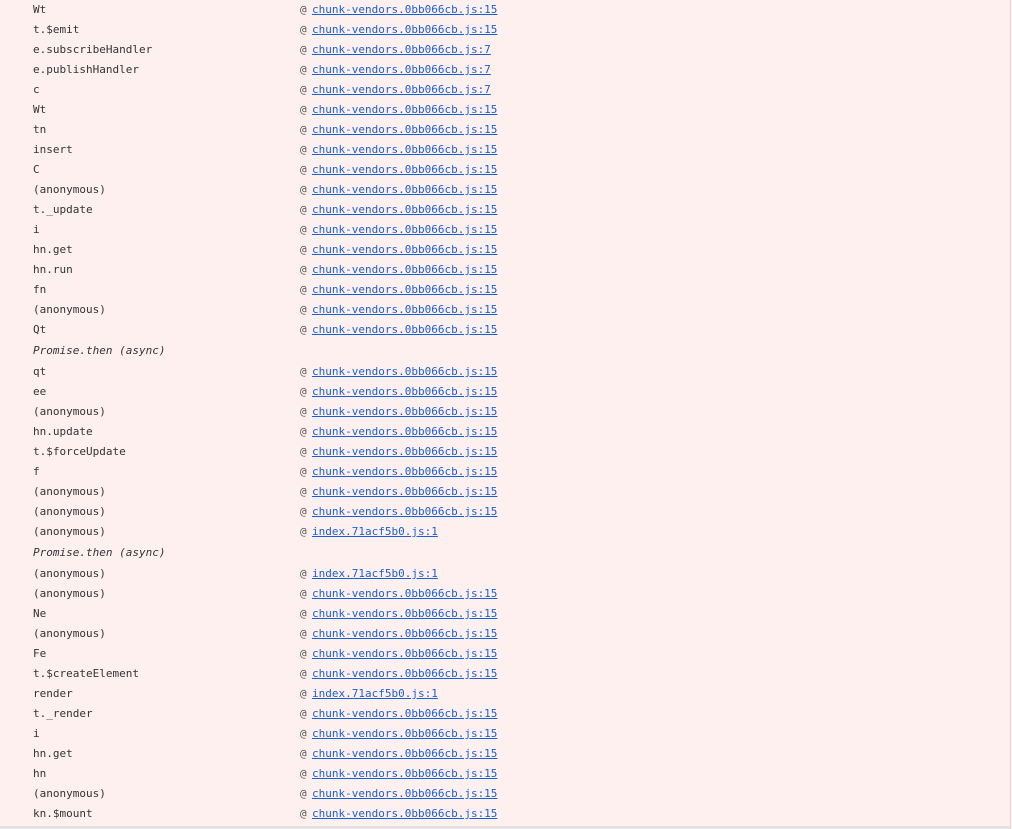 Image resolution: width=1012 pixels, height=829 pixels. Describe the element at coordinates (505, 330) in the screenshot. I see `stack-frame-row: Qt @ chunk-vendors.0bb066cb.js:15` at that location.